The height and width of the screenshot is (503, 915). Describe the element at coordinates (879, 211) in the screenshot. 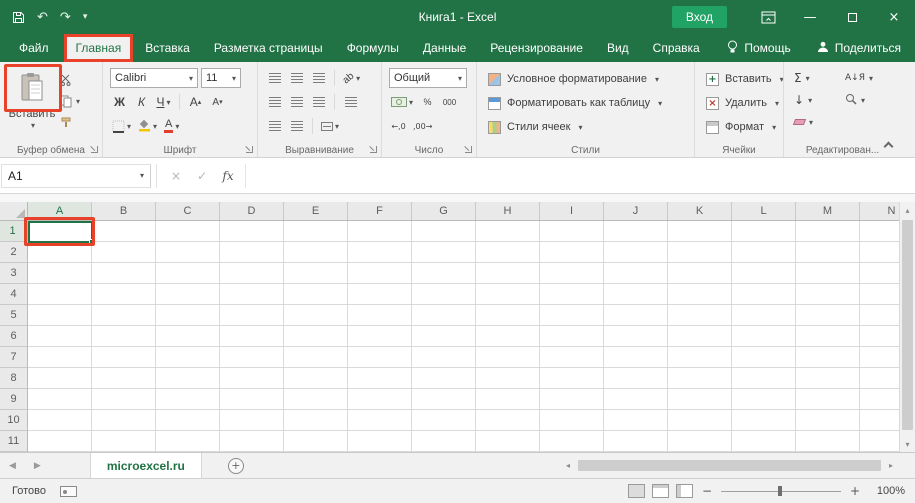

I see `column-header-n: N` at that location.